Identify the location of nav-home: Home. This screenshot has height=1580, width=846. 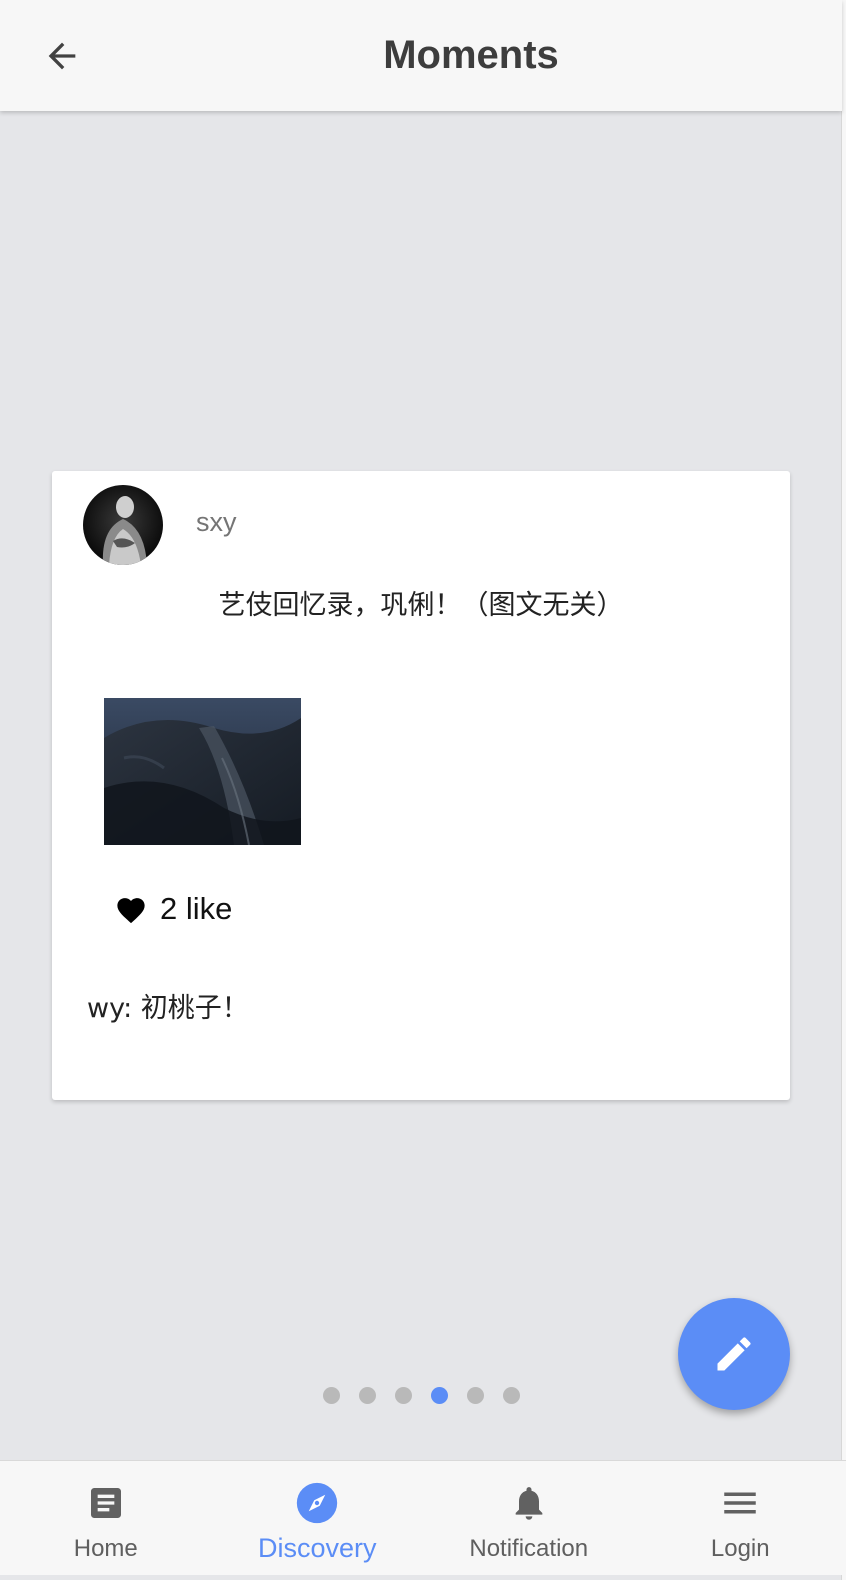
(106, 1518).